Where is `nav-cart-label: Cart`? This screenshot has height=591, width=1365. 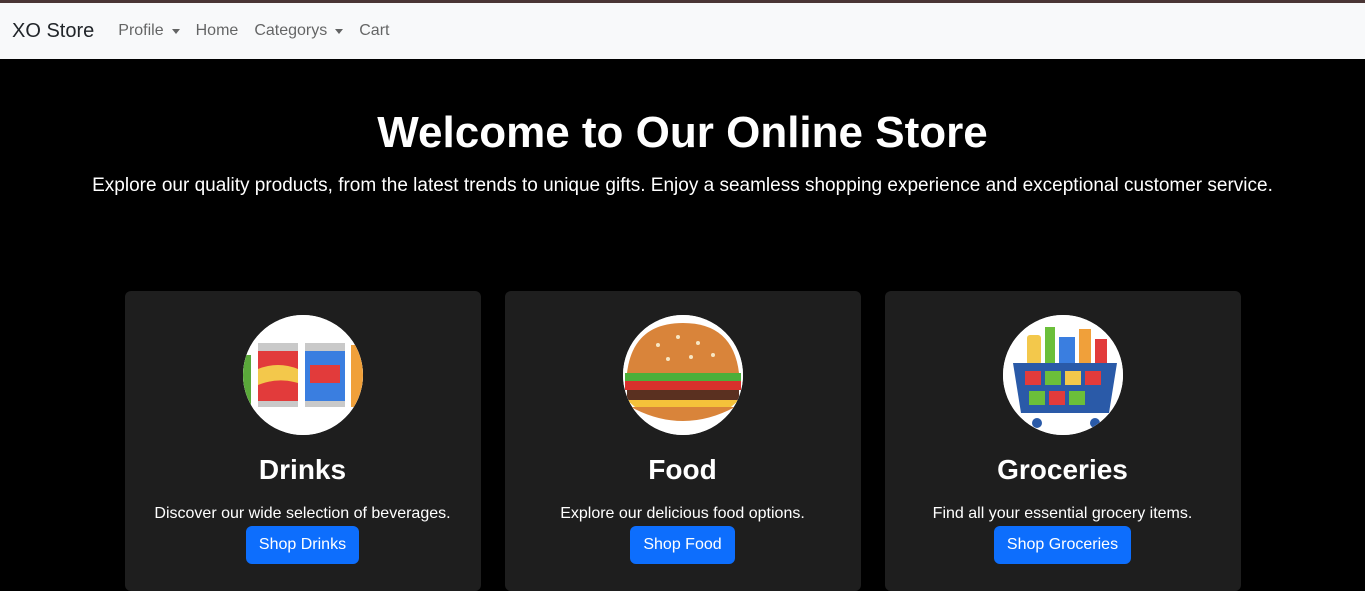
nav-cart-label: Cart is located at coordinates (374, 30).